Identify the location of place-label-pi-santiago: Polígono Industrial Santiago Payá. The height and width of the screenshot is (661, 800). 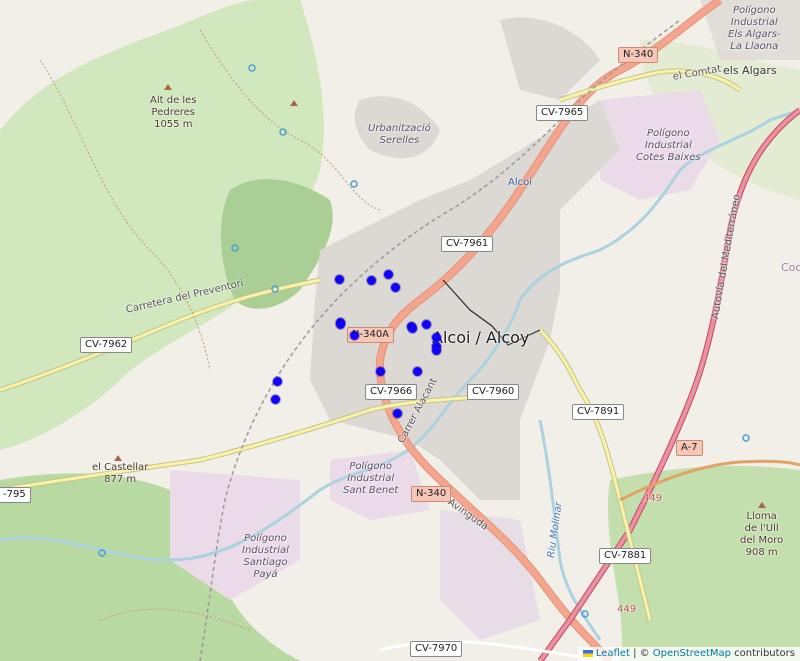
(265, 557).